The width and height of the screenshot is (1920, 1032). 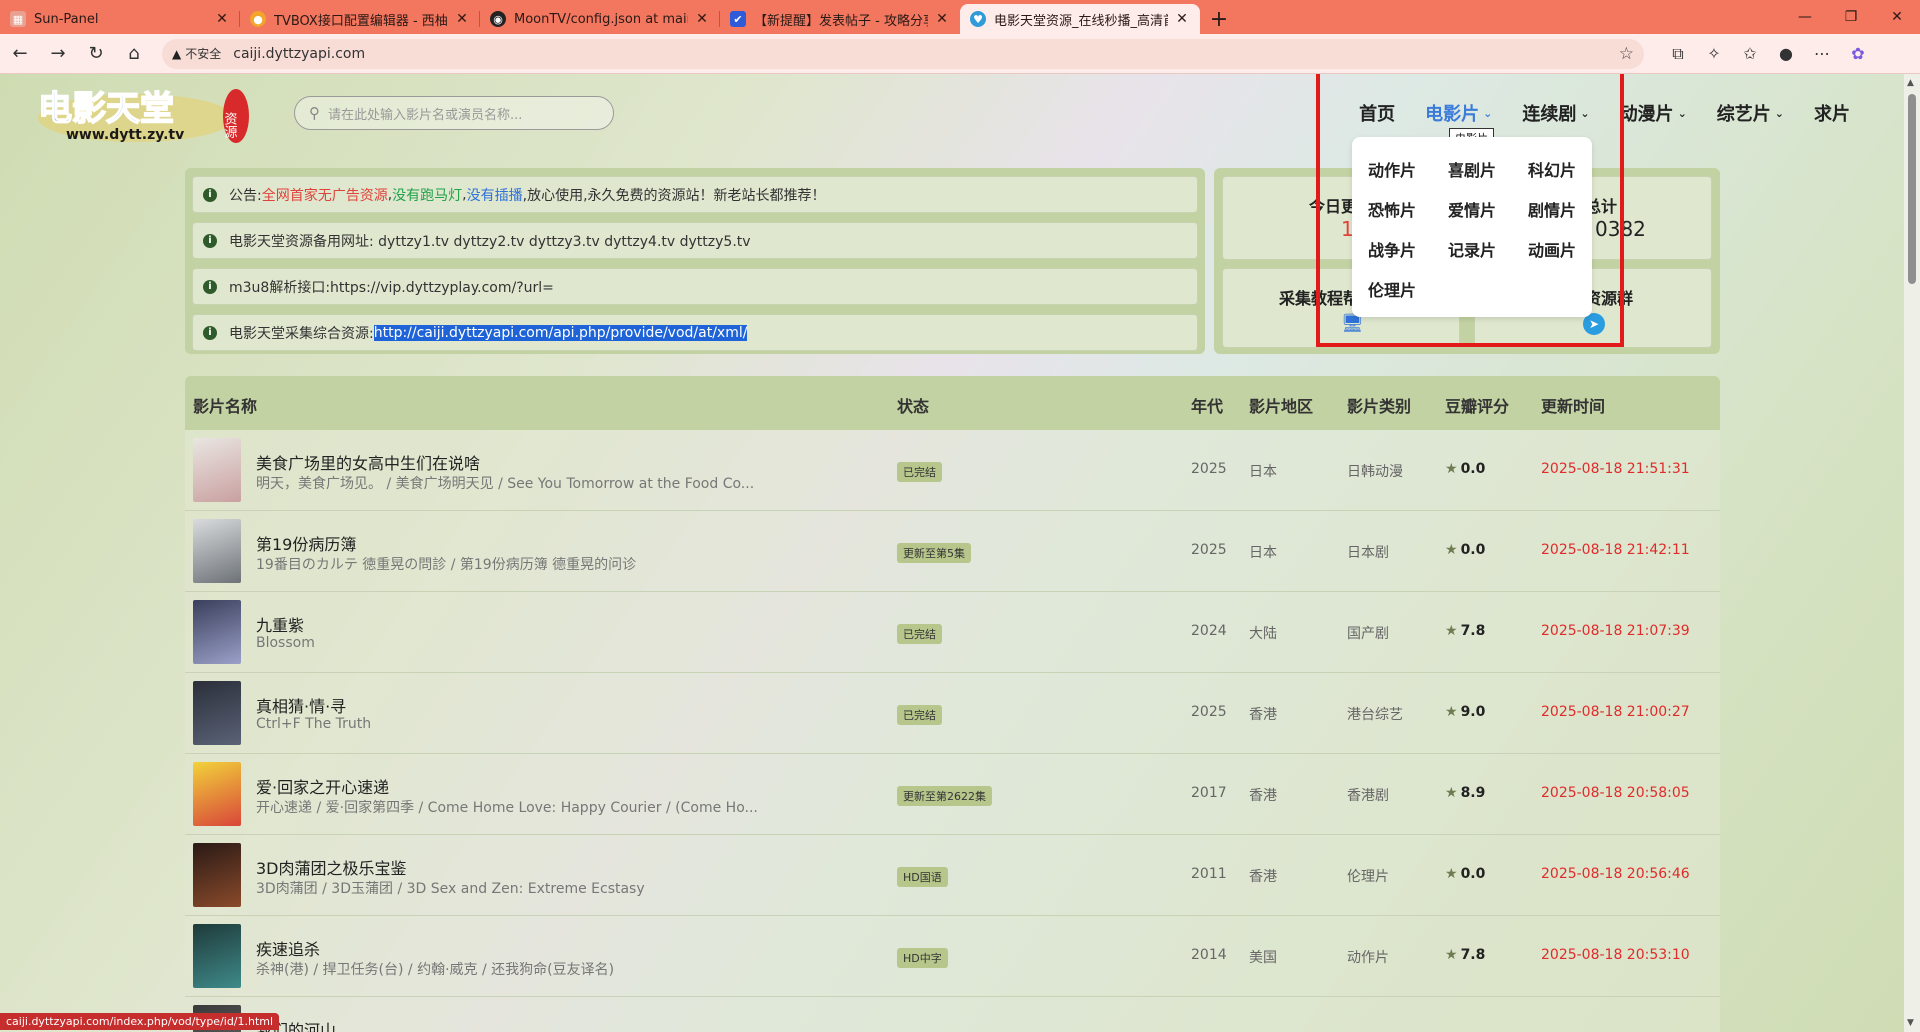 I want to click on restore-button: ❐, so click(x=1851, y=17).